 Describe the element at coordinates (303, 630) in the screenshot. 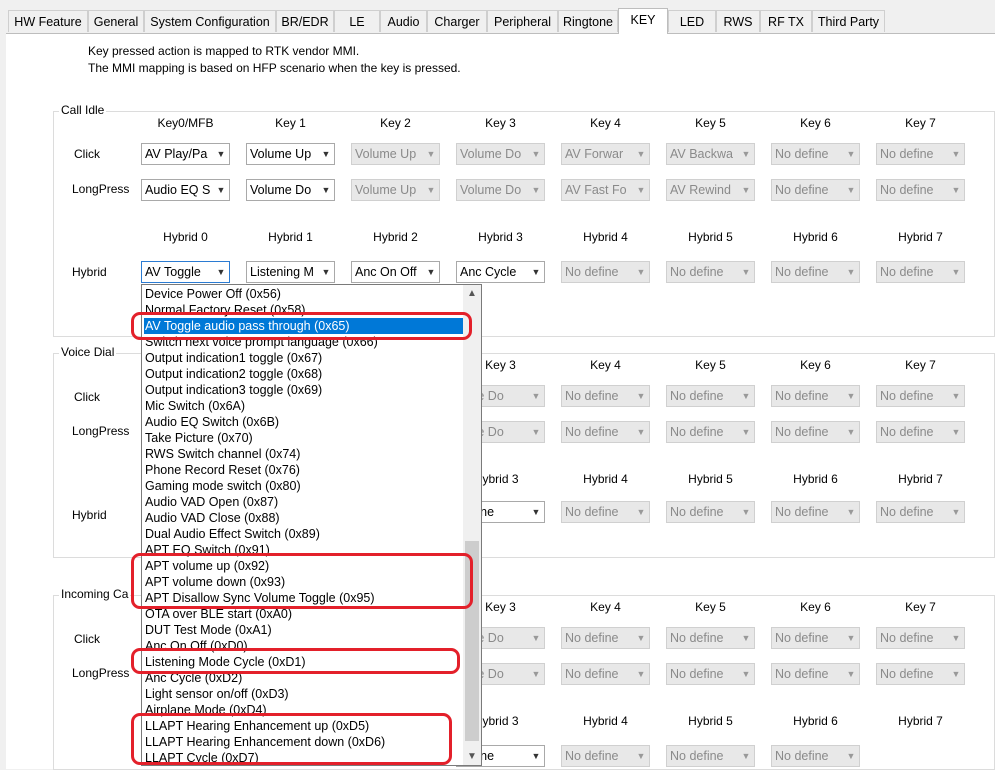

I see `dropdown-option: DUT Test Mode (0xA1)` at that location.